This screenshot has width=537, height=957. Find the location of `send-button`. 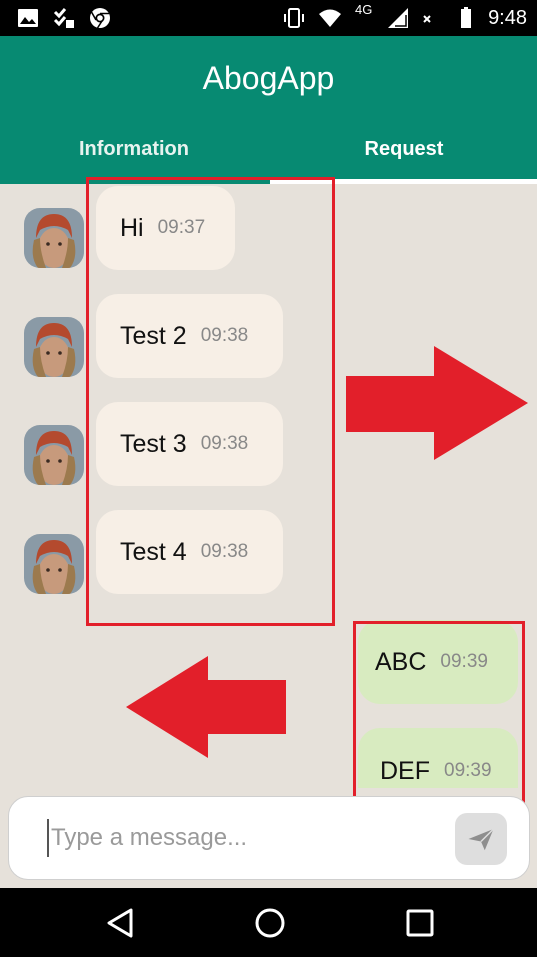

send-button is located at coordinates (481, 839).